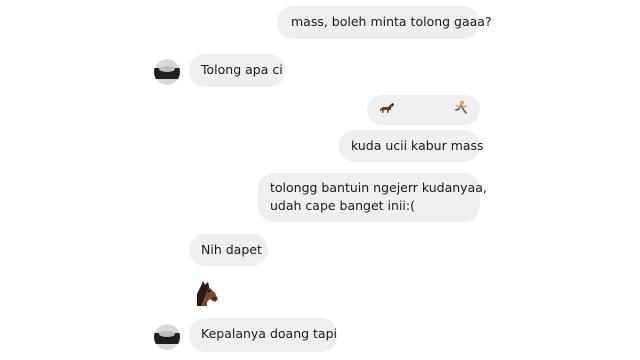 This screenshot has width=640, height=360. What do you see at coordinates (391, 21) in the screenshot?
I see `message-text: mass, boleh minta tolong gaaa?` at bounding box center [391, 21].